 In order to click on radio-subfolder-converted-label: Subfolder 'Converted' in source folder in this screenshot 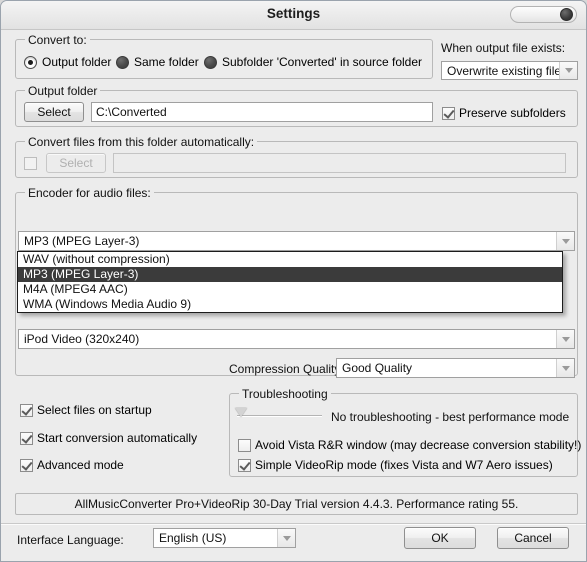, I will do `click(322, 62)`.